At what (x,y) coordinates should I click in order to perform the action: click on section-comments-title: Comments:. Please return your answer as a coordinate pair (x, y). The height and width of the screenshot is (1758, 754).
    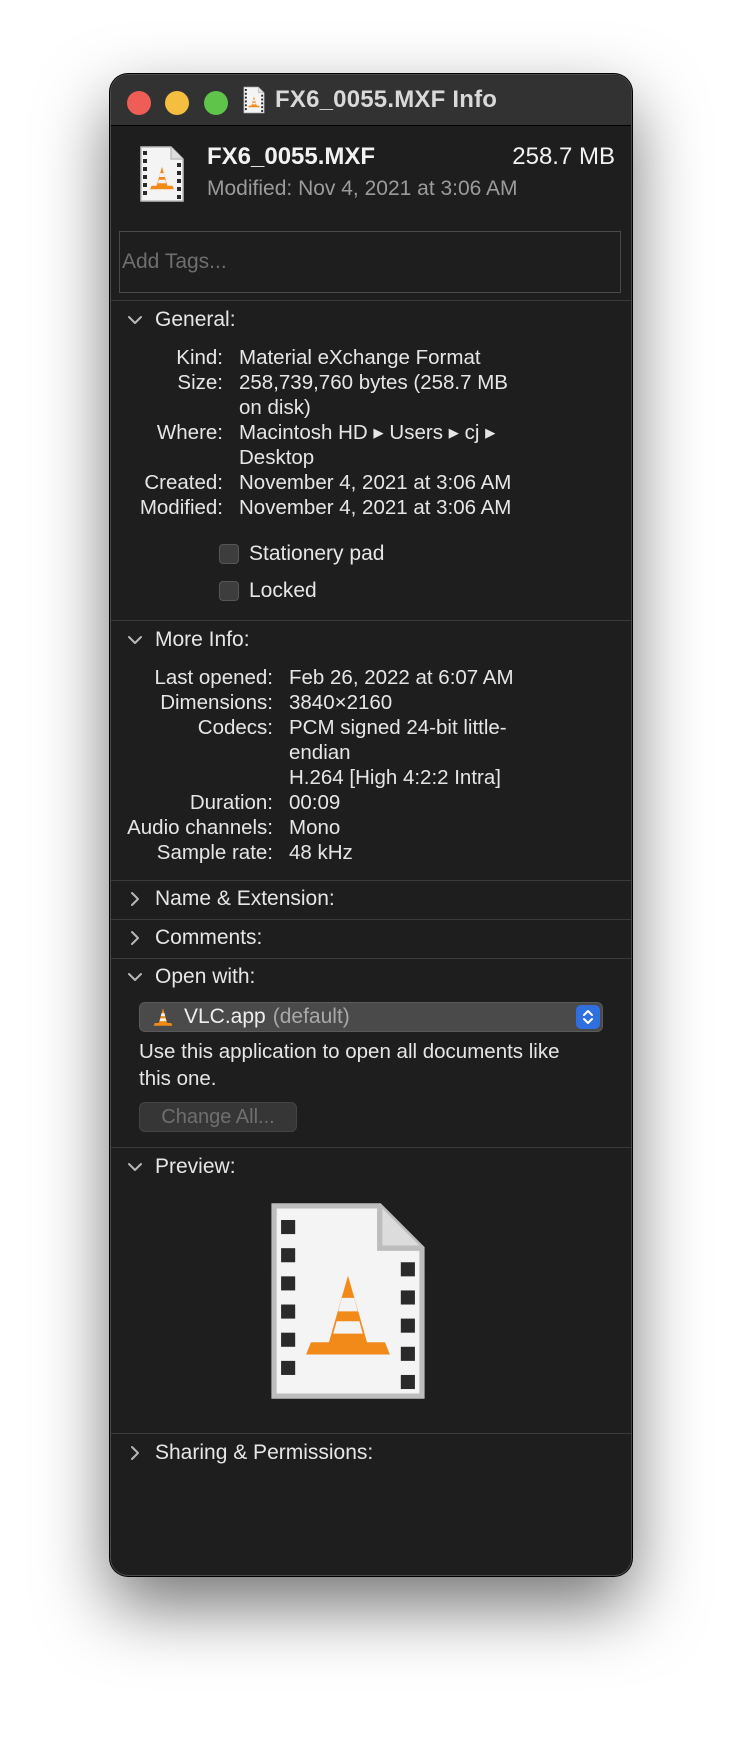
    Looking at the image, I should click on (209, 937).